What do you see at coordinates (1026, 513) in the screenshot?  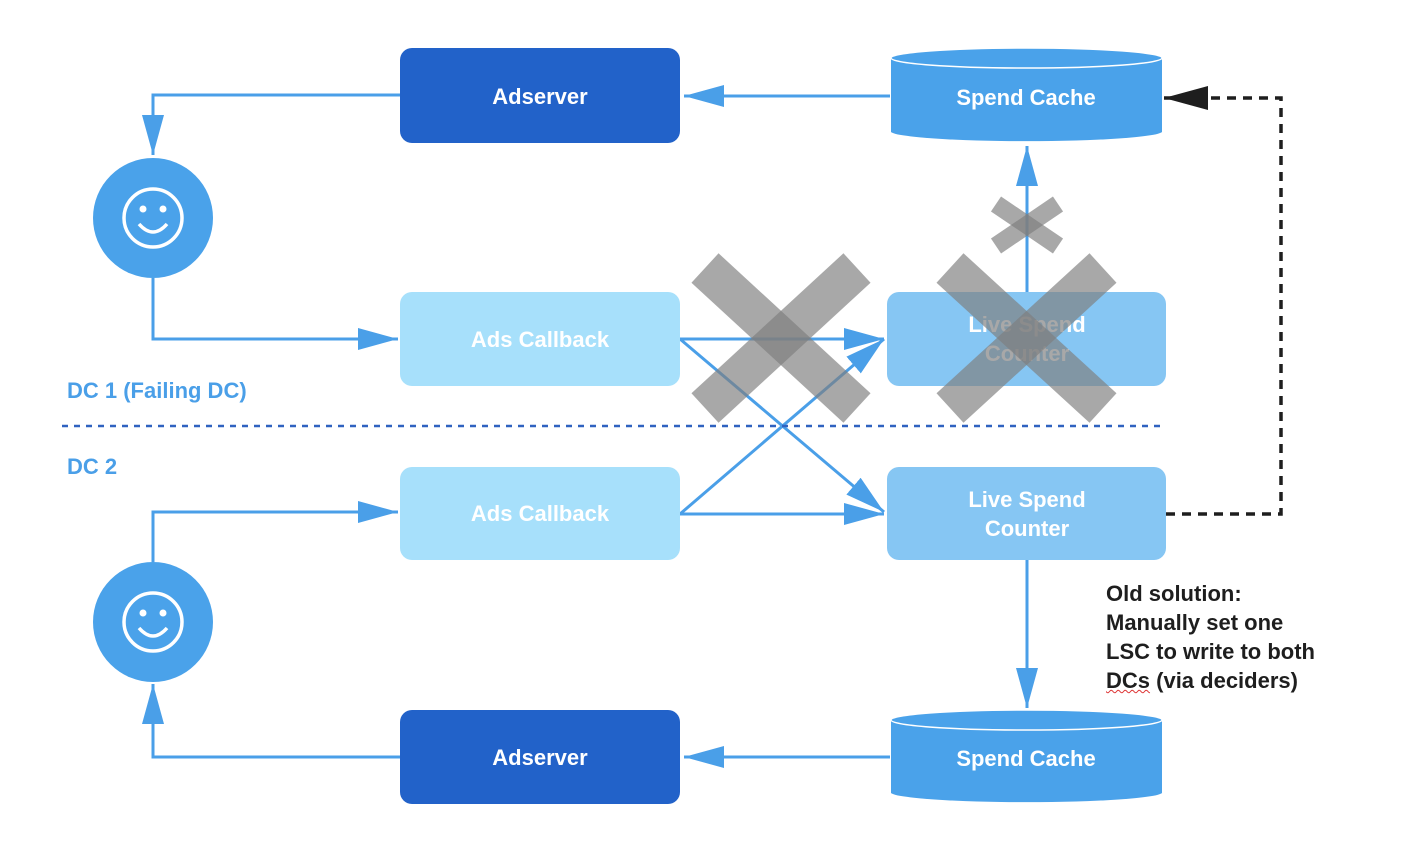 I see `live-spend-counter-bottom: Live Spend Counter` at bounding box center [1026, 513].